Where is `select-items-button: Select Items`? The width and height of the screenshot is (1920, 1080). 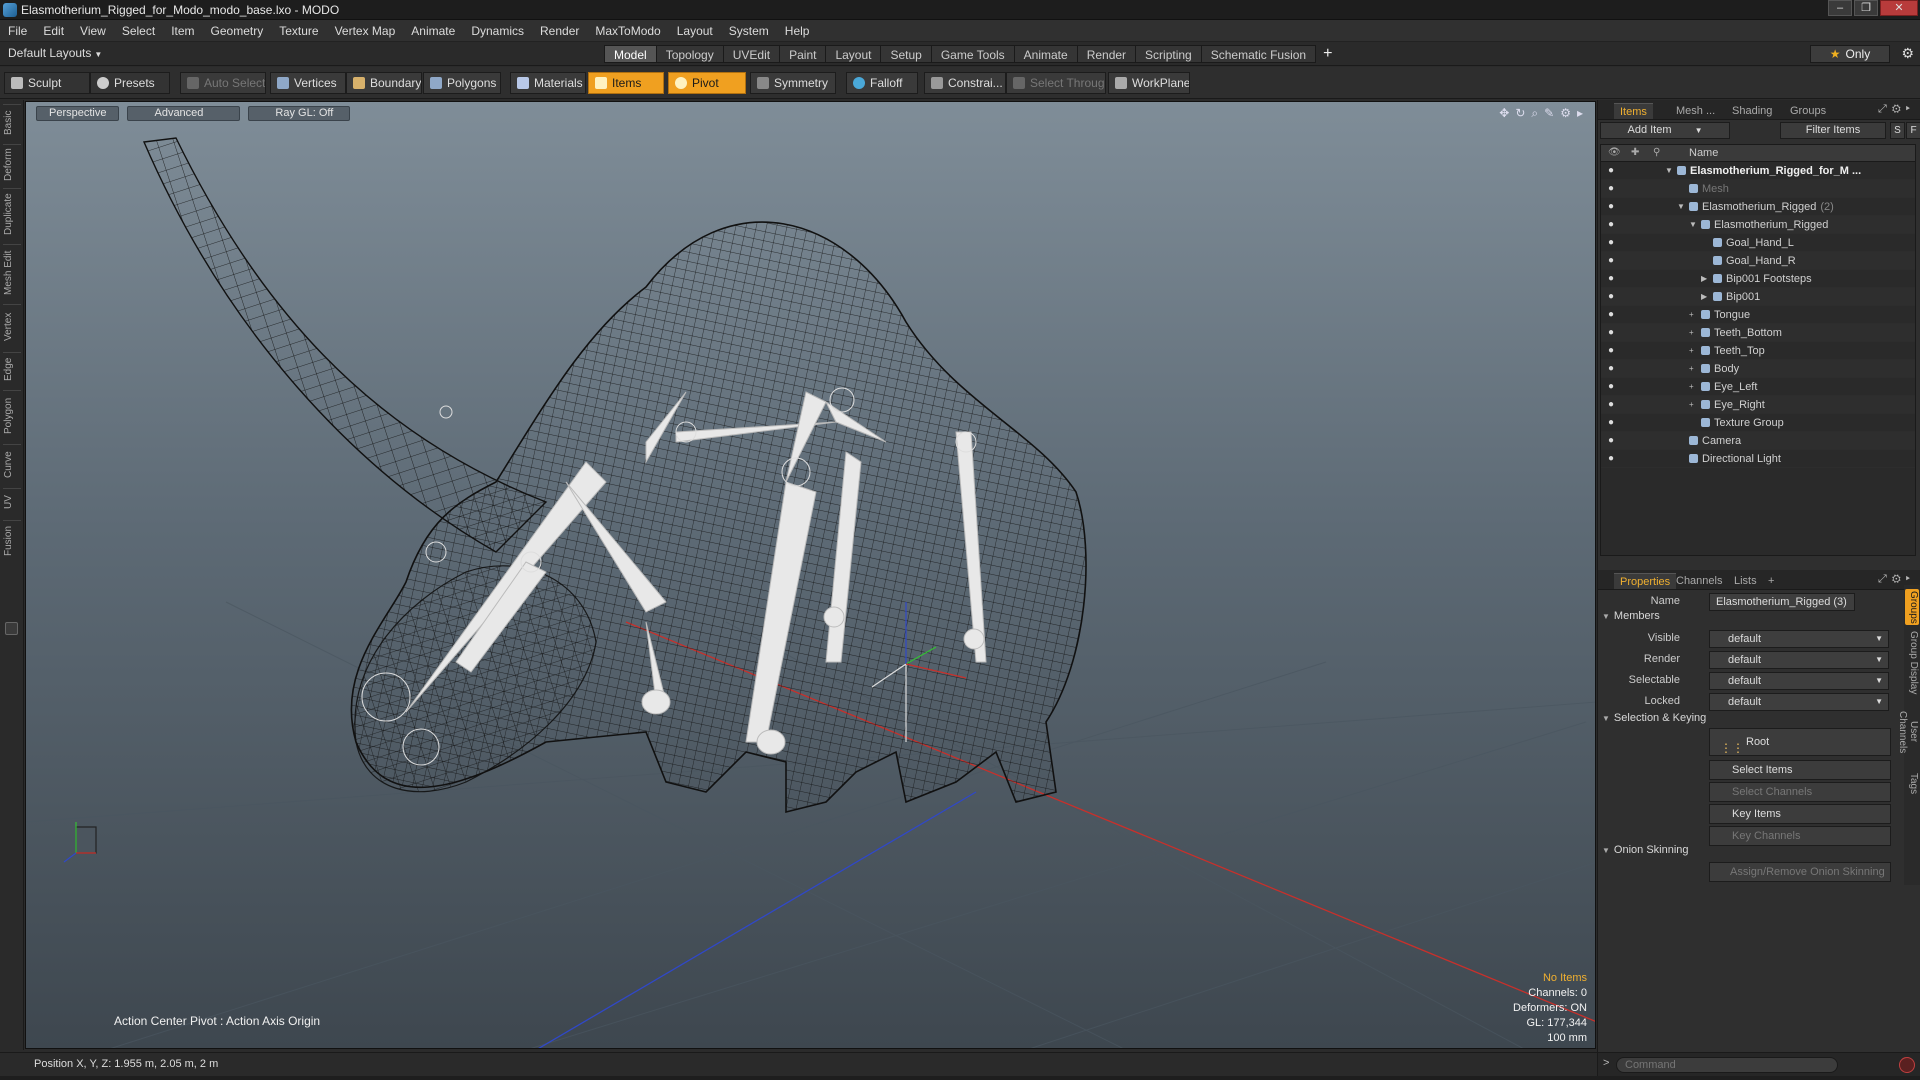
select-items-button: Select Items is located at coordinates (1800, 770).